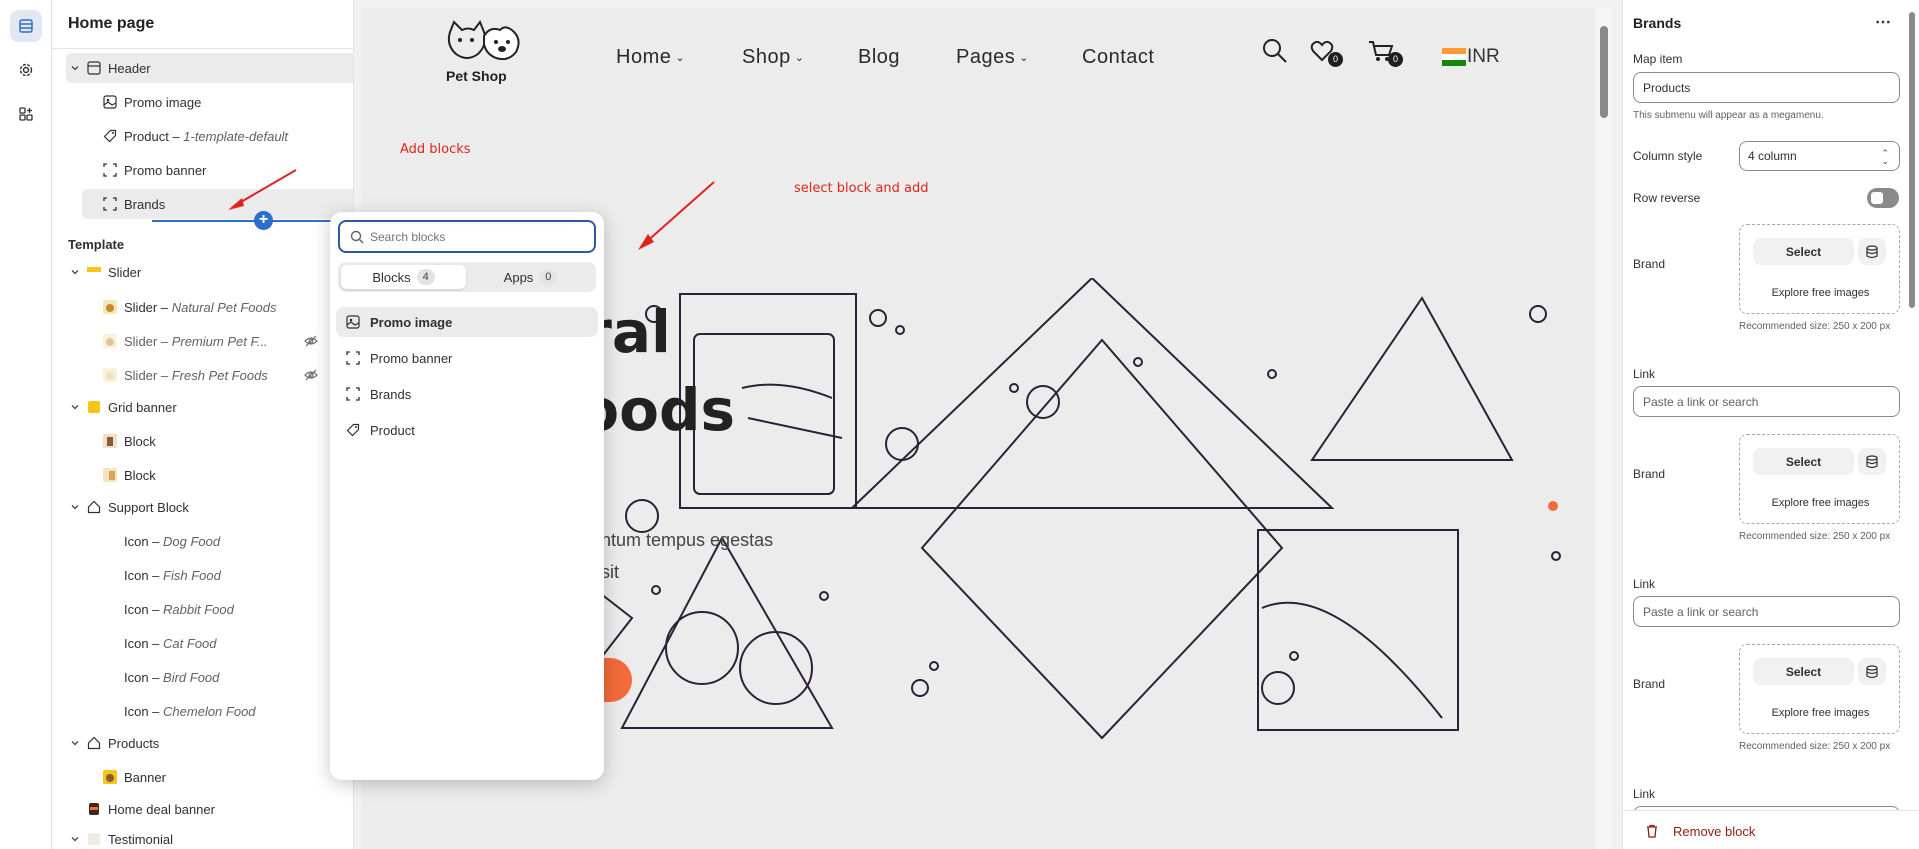 The height and width of the screenshot is (849, 1919). Describe the element at coordinates (530, 277) in the screenshot. I see `tab-apps: Apps 0` at that location.